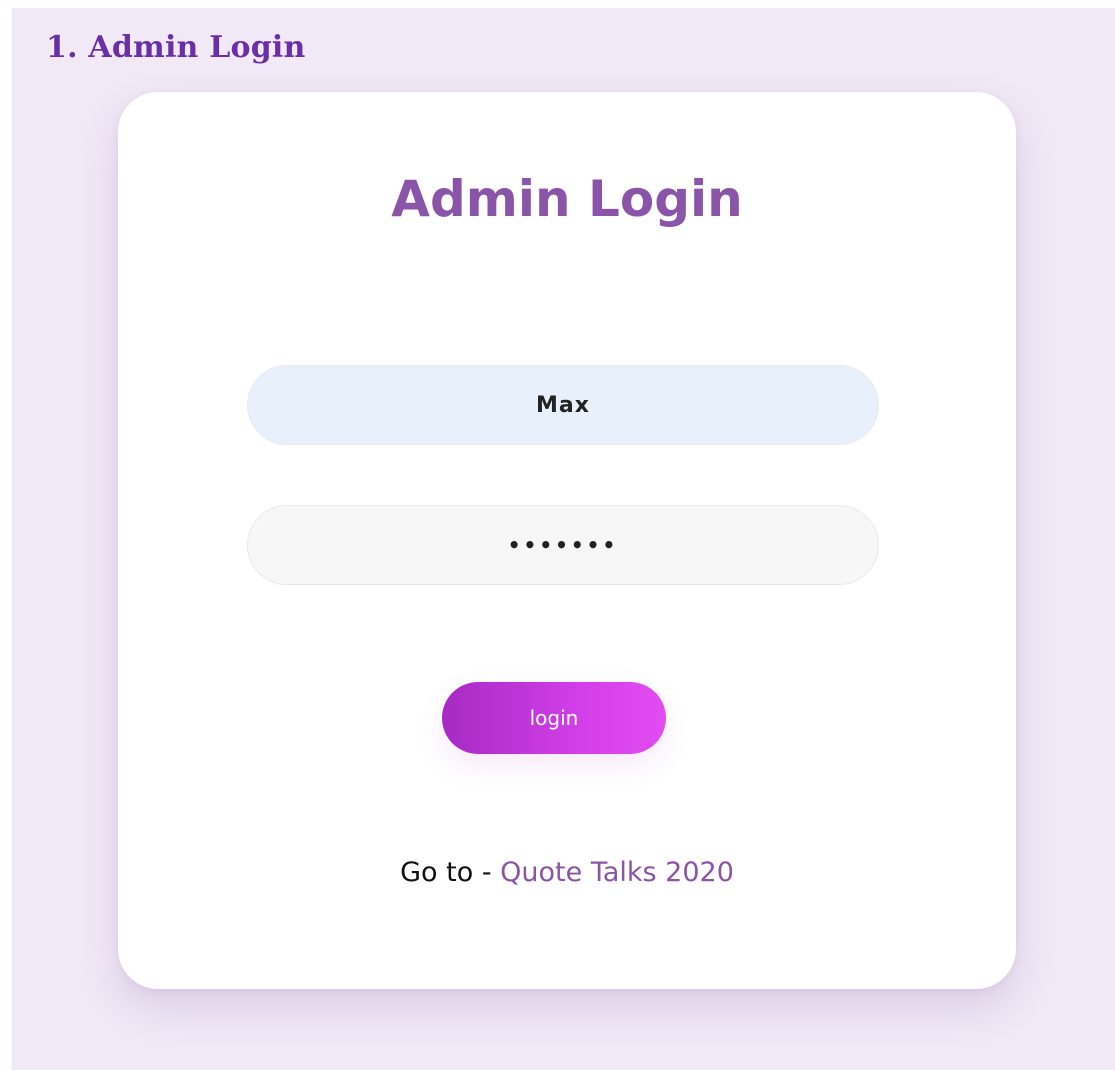  I want to click on quote-talks-link: Quote Talks 2020, so click(617, 872).